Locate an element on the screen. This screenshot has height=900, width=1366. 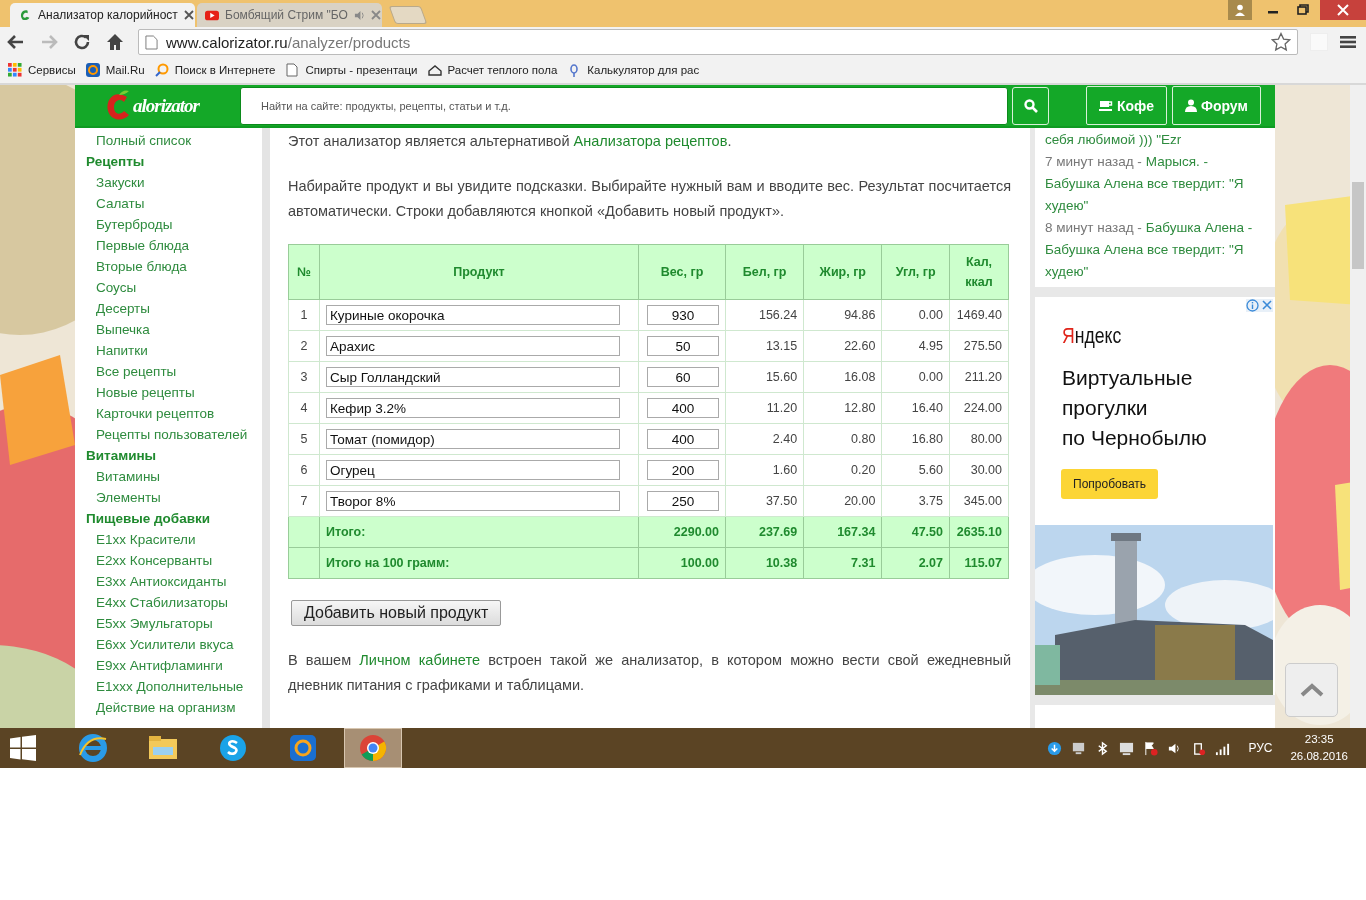
clock-time: 23:35 is located at coordinates (1319, 739).